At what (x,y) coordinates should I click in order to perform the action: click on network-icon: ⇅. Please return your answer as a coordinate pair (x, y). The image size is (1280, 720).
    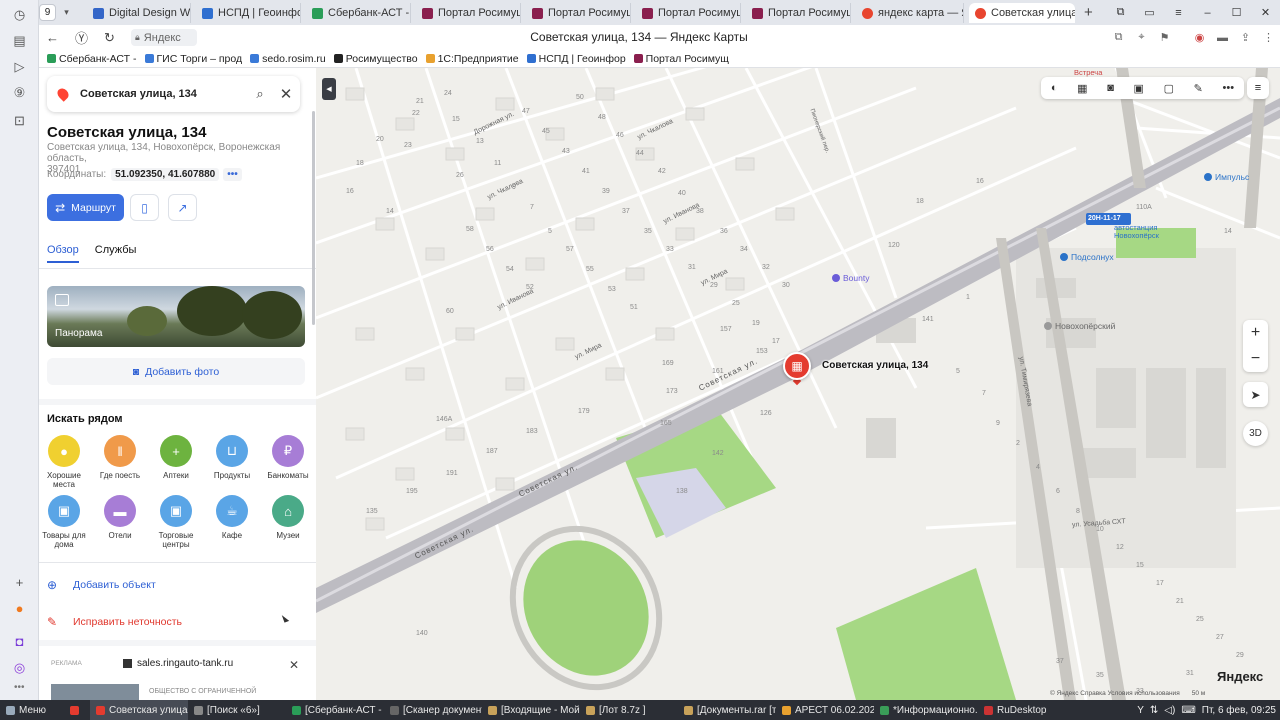
    Looking at the image, I should click on (1154, 710).